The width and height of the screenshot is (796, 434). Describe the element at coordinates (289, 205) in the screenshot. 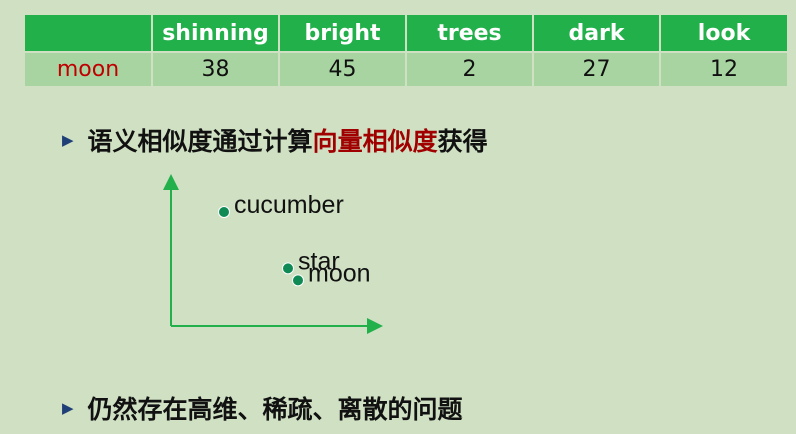

I see `point-label: cucumber` at that location.